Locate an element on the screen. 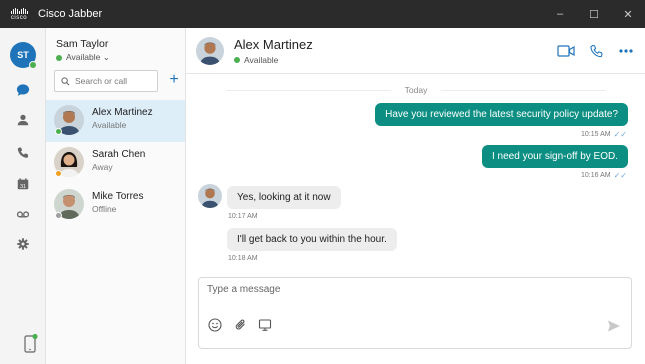 Image resolution: width=645 pixels, height=364 pixels. close-button: ✕ is located at coordinates (628, 14).